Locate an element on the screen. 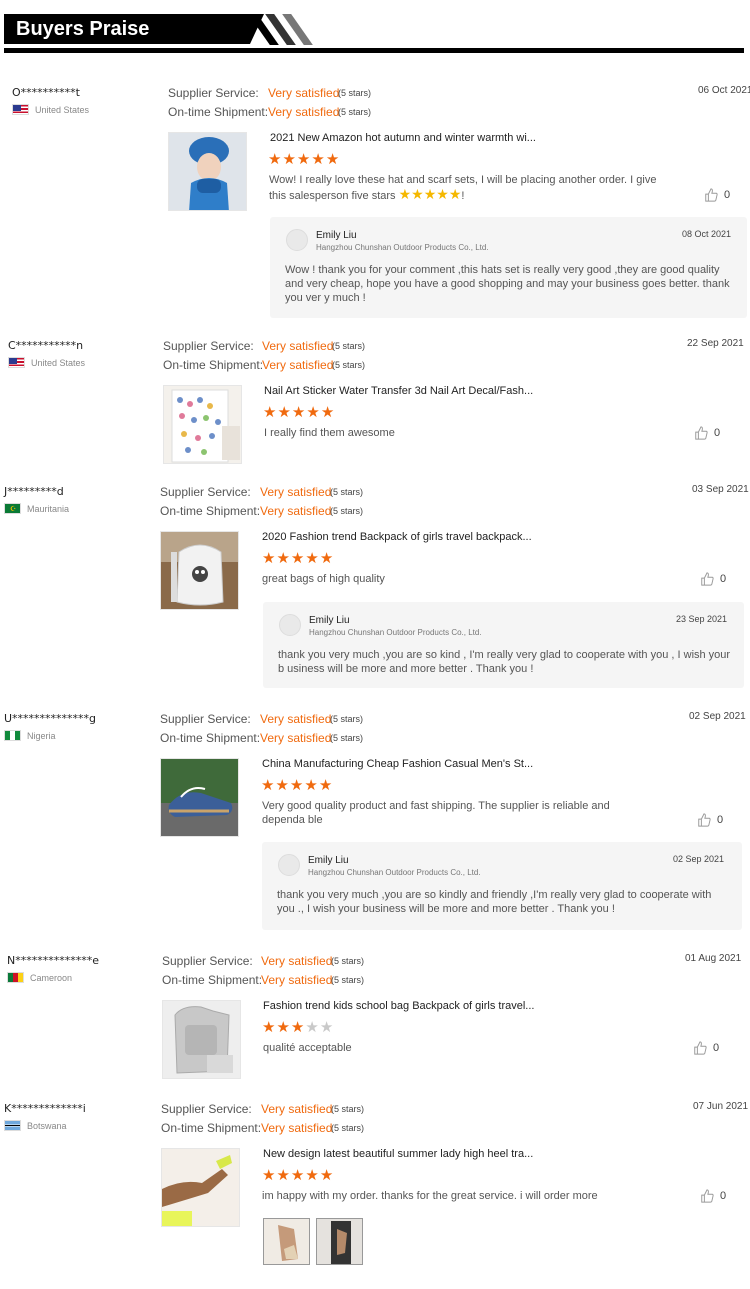  reviewer-name: K*************i is located at coordinates (45, 1108).